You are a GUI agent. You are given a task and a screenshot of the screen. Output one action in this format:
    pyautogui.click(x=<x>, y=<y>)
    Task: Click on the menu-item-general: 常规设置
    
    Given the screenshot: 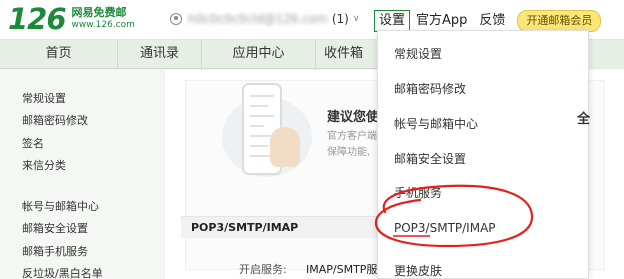 What is the action you would take?
    pyautogui.click(x=418, y=54)
    